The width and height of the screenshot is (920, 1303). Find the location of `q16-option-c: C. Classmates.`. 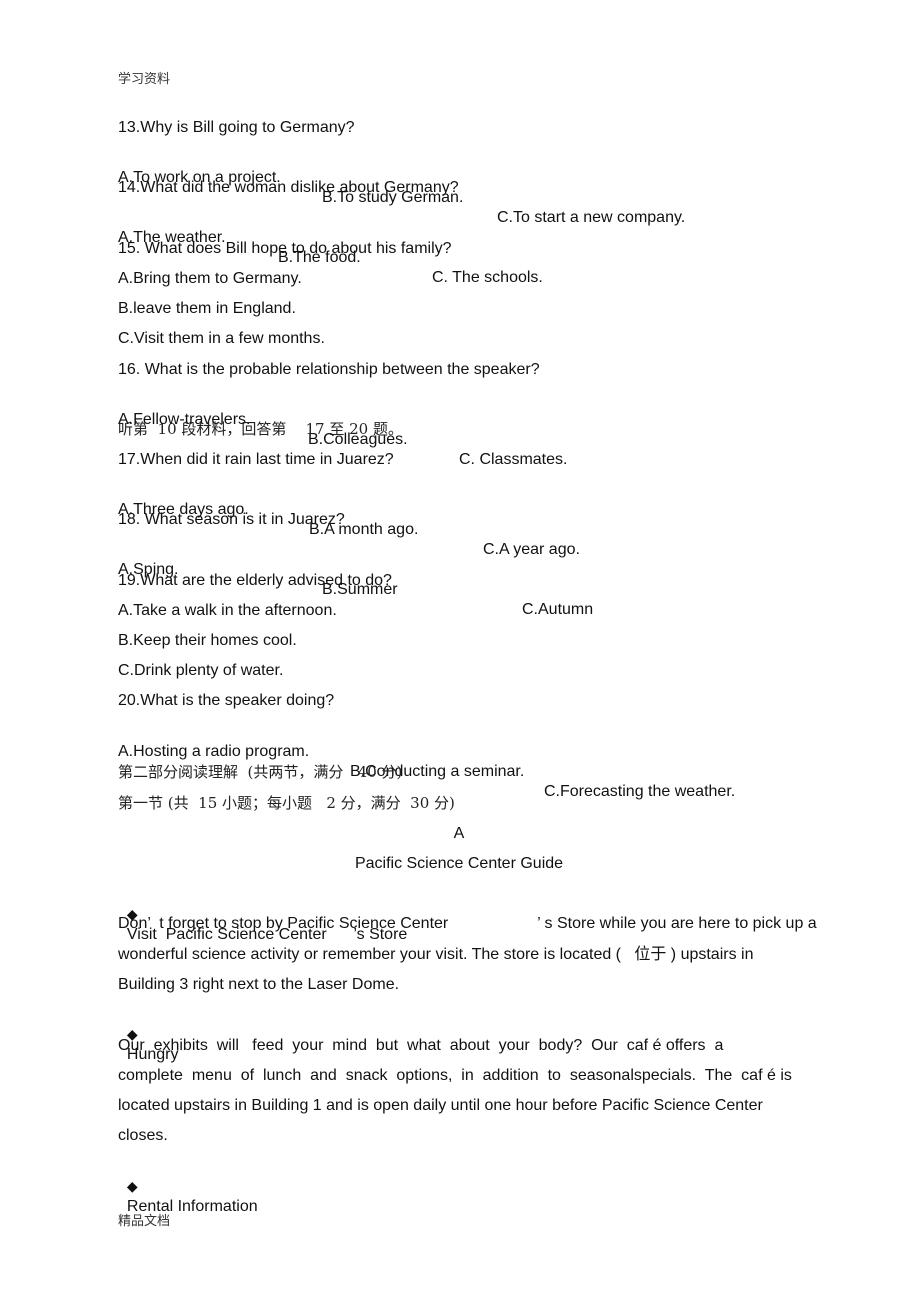

q16-option-c: C. Classmates. is located at coordinates (513, 459).